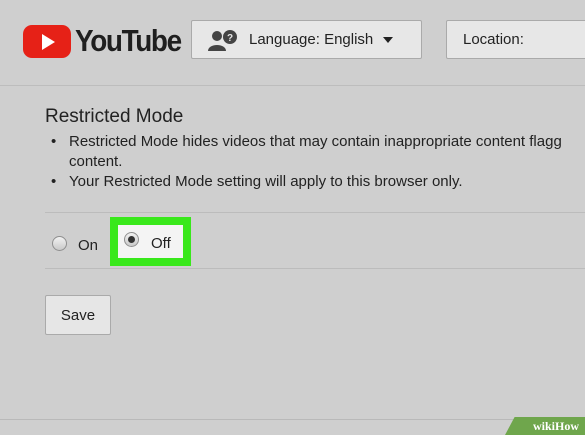  I want to click on wikihow-watermark: wikiHow, so click(545, 426).